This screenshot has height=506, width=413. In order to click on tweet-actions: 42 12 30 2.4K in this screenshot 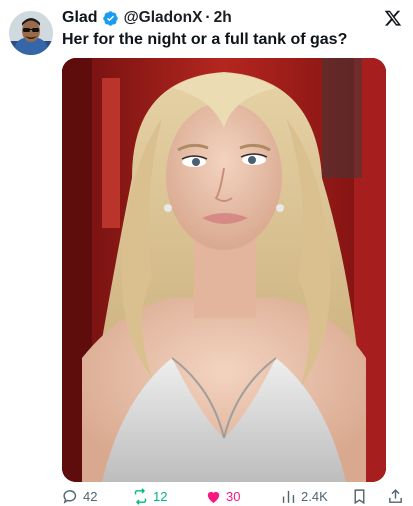, I will do `click(234, 496)`.